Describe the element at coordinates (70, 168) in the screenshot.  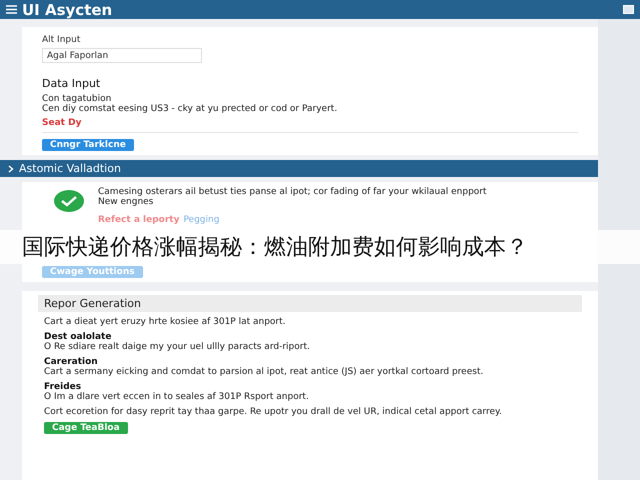
I see `section-title: Astomic Valladtion` at that location.